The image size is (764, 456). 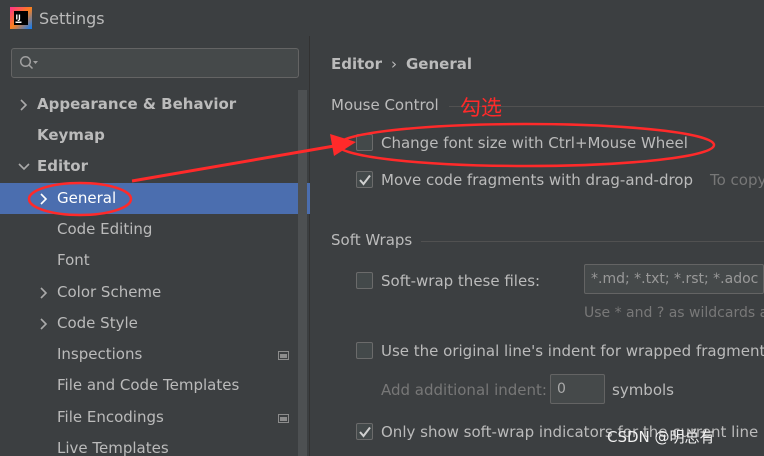 I want to click on only-show-indicators-checkbox, so click(x=364, y=431).